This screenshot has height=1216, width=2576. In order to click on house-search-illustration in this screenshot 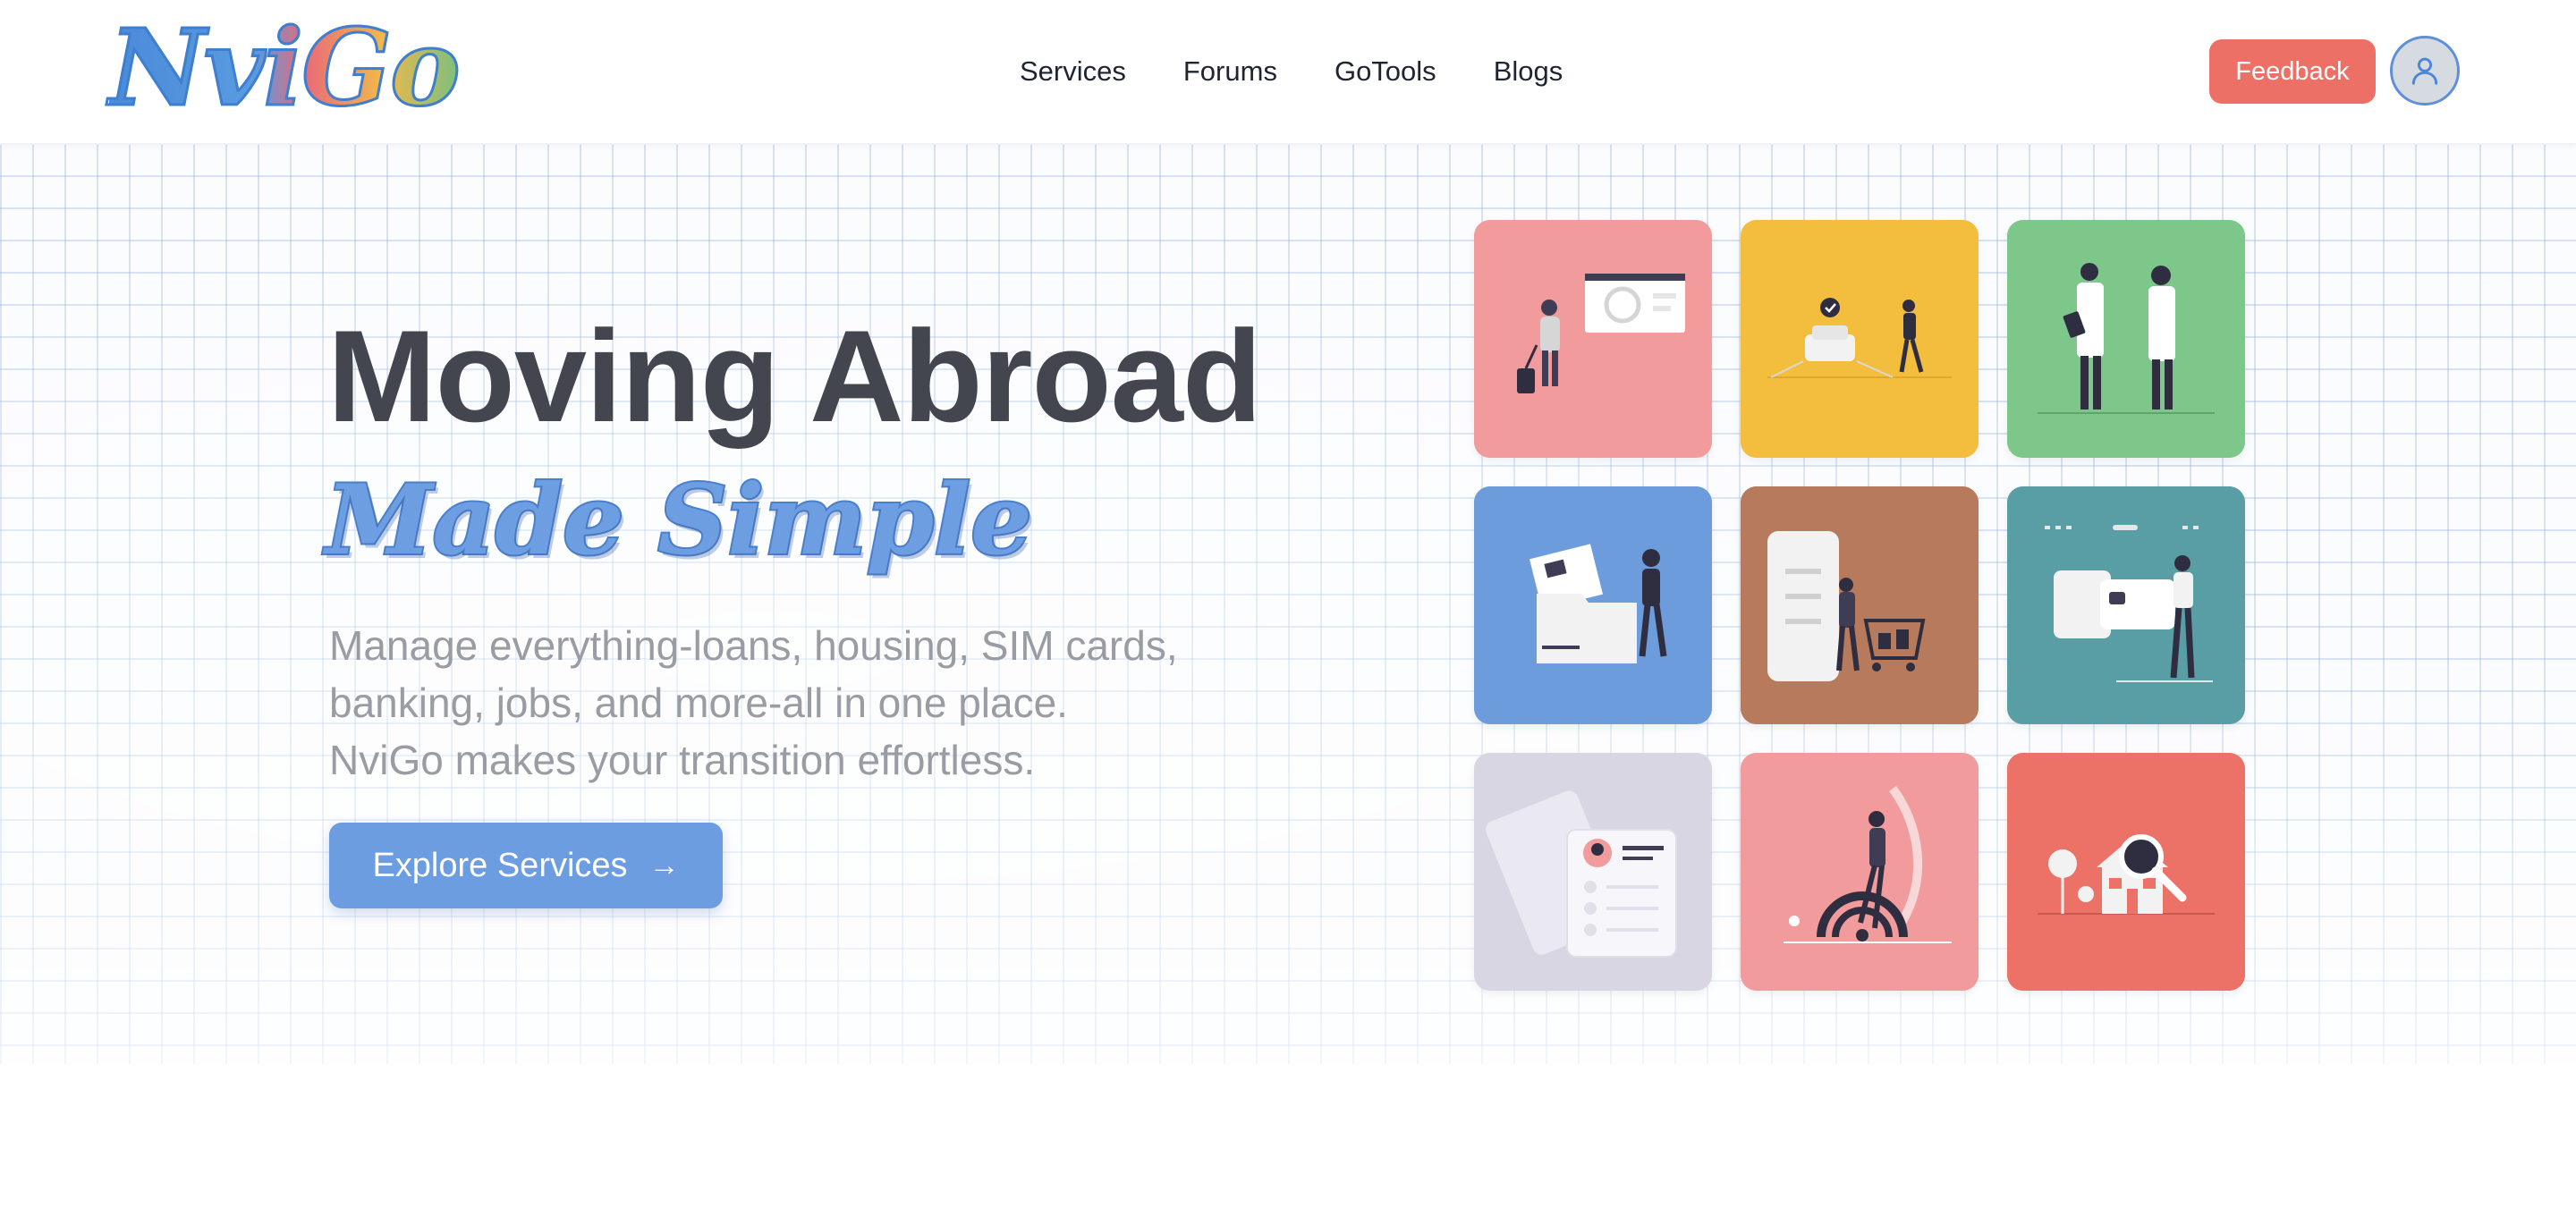, I will do `click(2126, 872)`.